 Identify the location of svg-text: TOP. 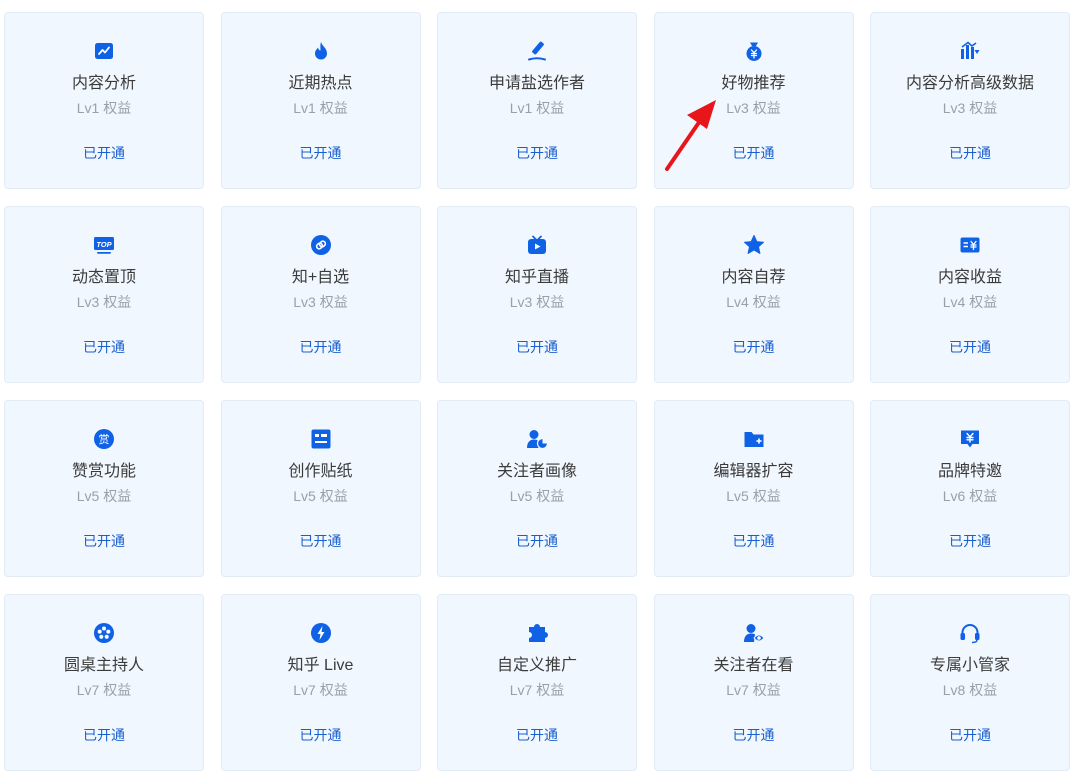
(104, 244).